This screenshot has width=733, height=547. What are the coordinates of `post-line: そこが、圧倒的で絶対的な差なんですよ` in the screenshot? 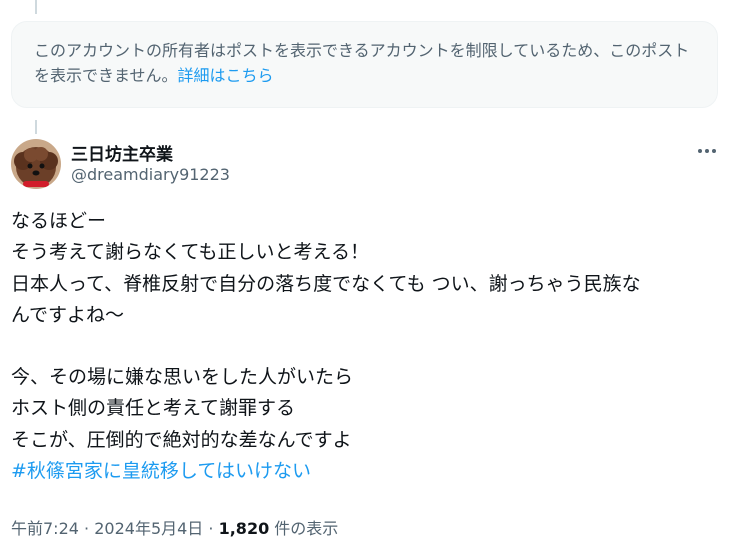 It's located at (181, 439).